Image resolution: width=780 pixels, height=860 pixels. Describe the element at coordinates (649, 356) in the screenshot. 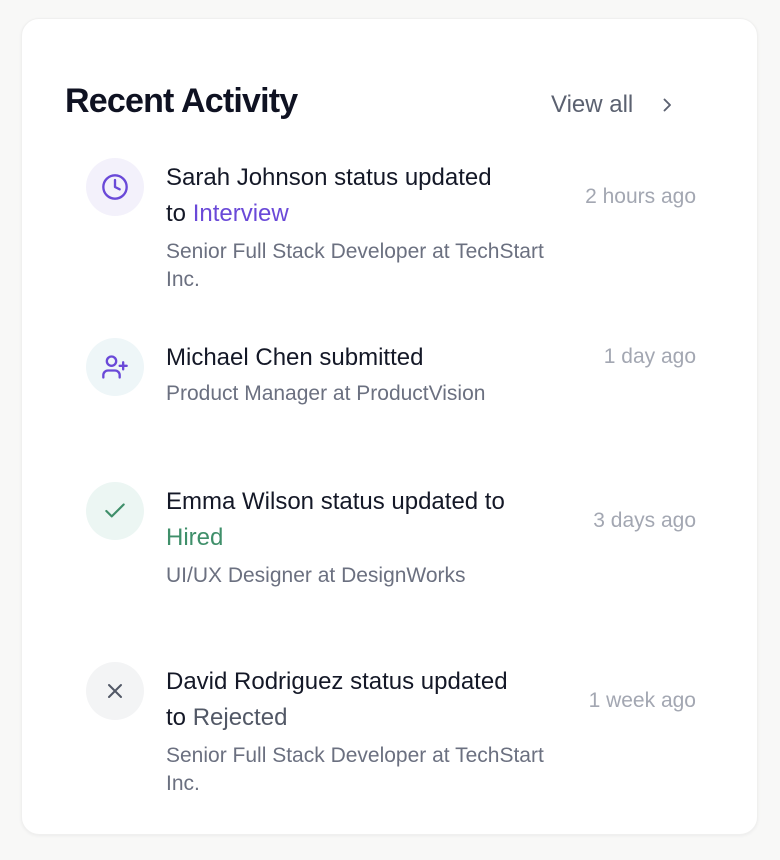

I see `activity-time: 1 day ago` at that location.